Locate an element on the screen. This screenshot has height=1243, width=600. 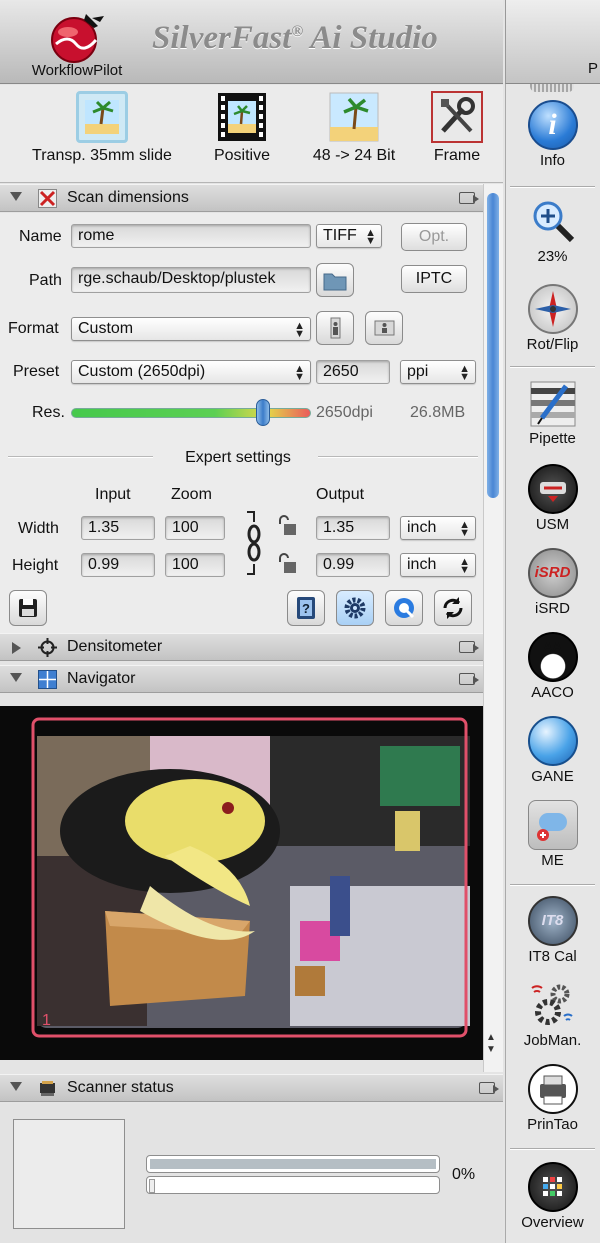
opt-button: Opt. is located at coordinates (434, 237).